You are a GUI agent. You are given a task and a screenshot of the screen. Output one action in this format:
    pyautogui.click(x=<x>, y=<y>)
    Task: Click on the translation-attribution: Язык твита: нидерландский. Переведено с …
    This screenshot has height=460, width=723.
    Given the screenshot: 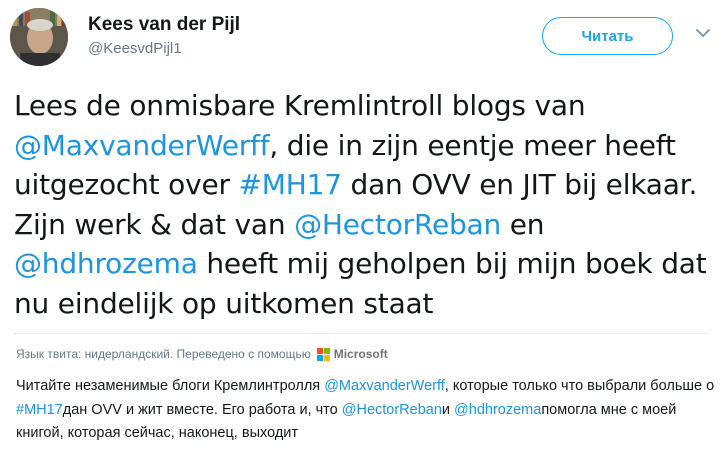 What is the action you would take?
    pyautogui.click(x=202, y=354)
    